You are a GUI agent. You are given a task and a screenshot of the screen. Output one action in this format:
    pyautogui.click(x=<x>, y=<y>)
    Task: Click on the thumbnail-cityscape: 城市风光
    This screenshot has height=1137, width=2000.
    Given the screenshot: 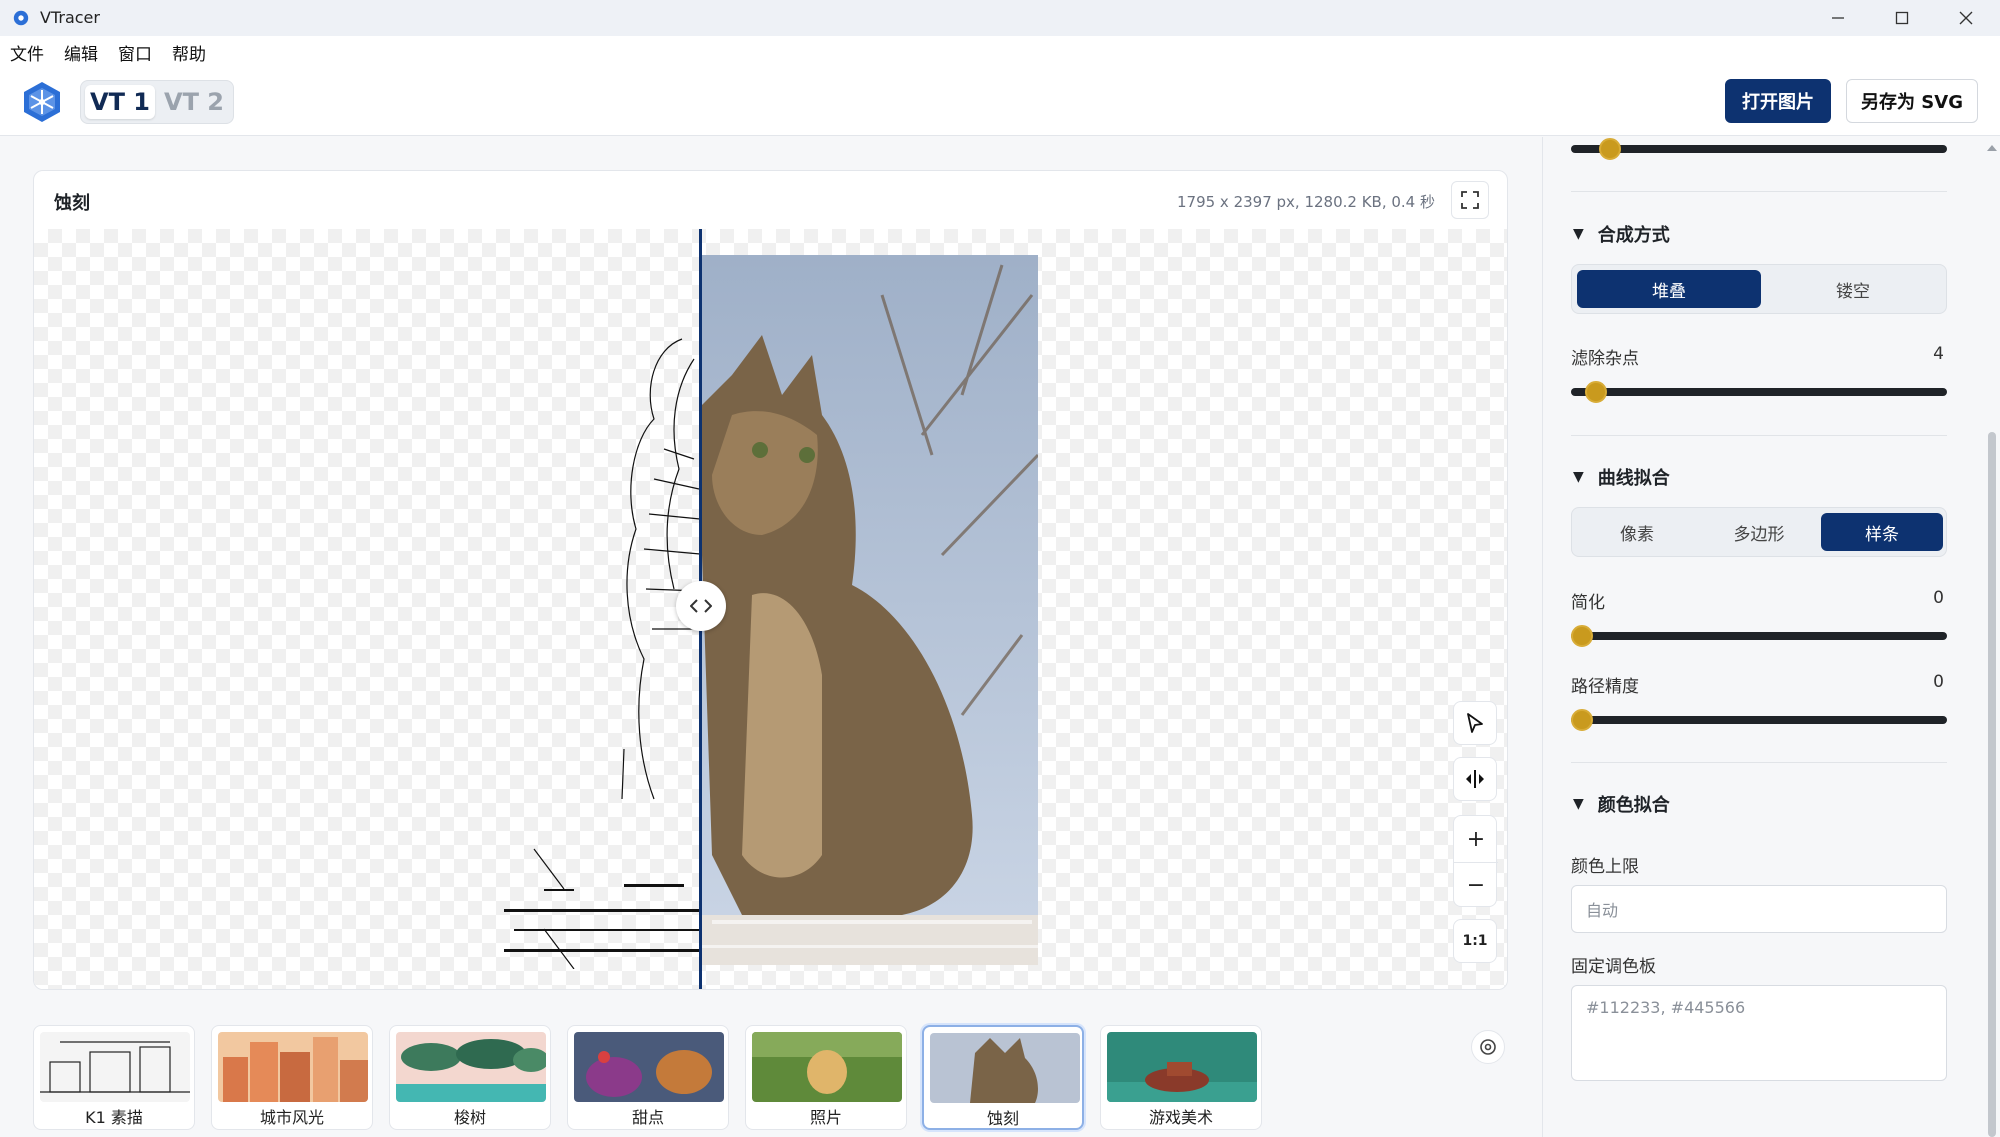 What is the action you would take?
    pyautogui.click(x=292, y=1077)
    